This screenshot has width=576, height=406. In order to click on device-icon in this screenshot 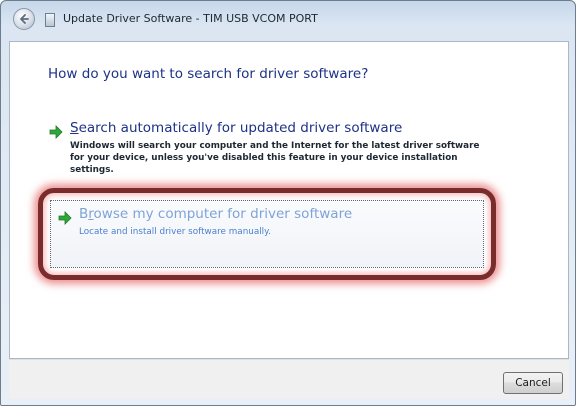, I will do `click(50, 20)`.